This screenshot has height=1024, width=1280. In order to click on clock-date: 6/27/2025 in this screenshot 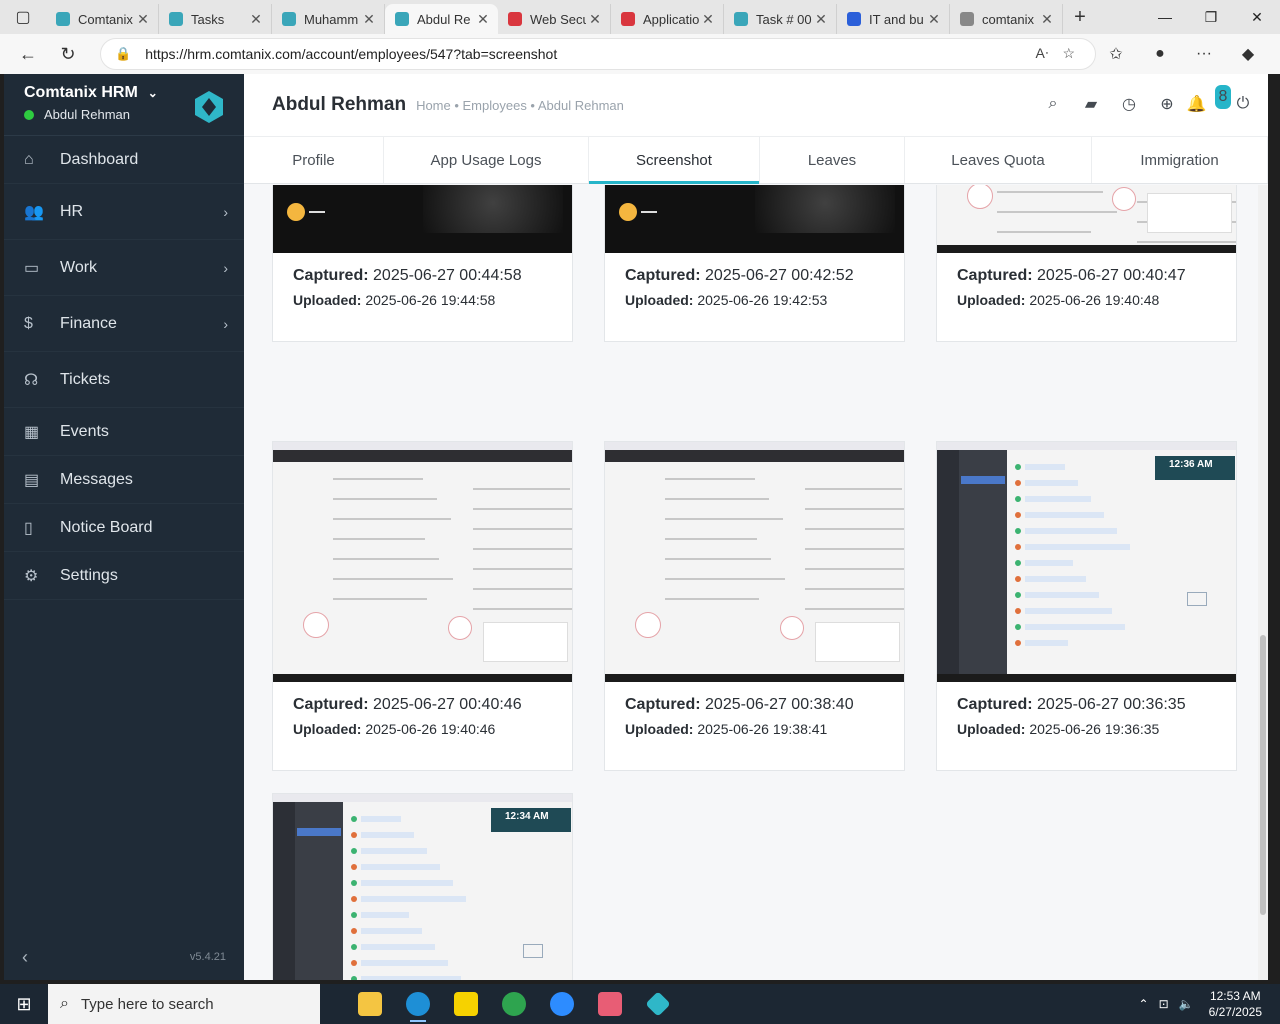, I will do `click(1235, 1012)`.